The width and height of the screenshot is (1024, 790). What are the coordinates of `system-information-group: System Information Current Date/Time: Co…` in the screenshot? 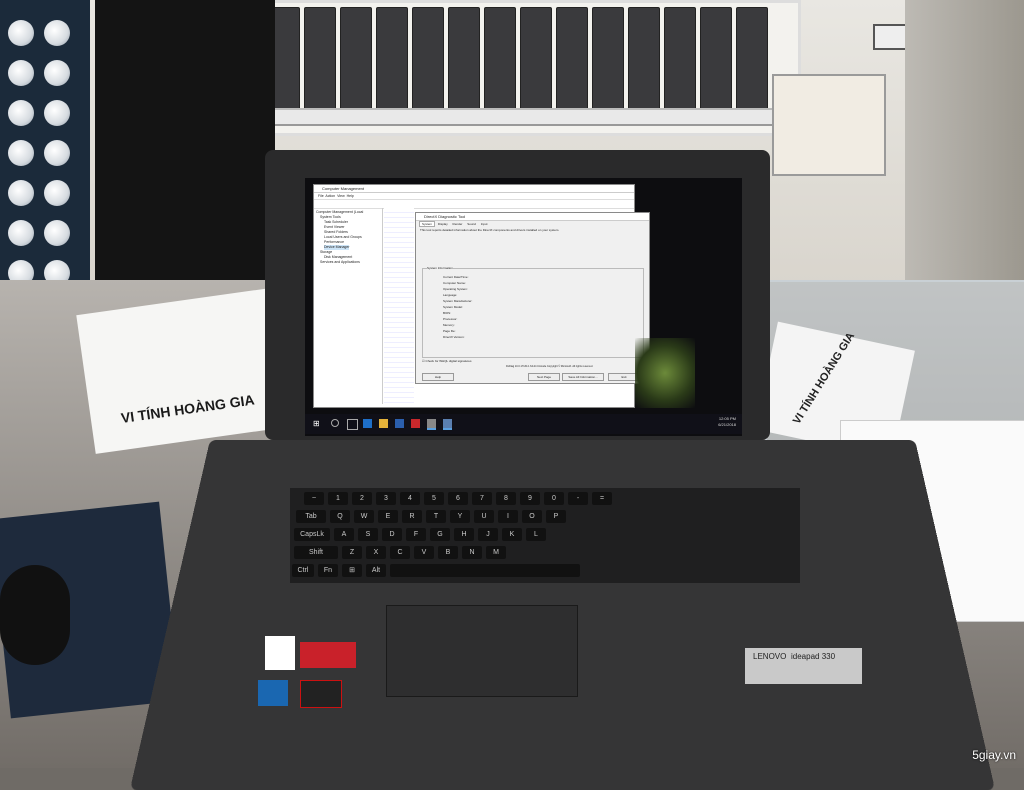 It's located at (533, 312).